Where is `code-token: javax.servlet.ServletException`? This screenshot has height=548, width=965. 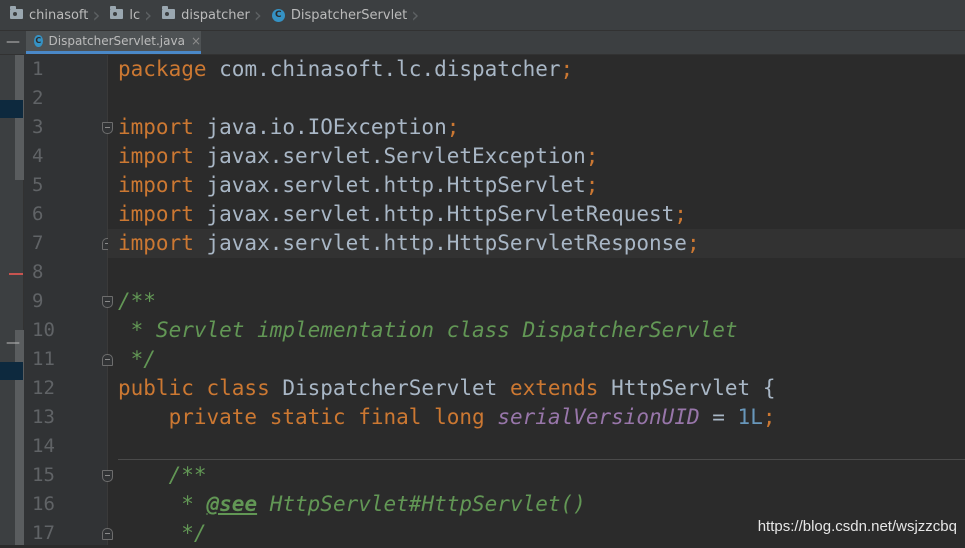
code-token: javax.servlet.ServletException is located at coordinates (389, 156).